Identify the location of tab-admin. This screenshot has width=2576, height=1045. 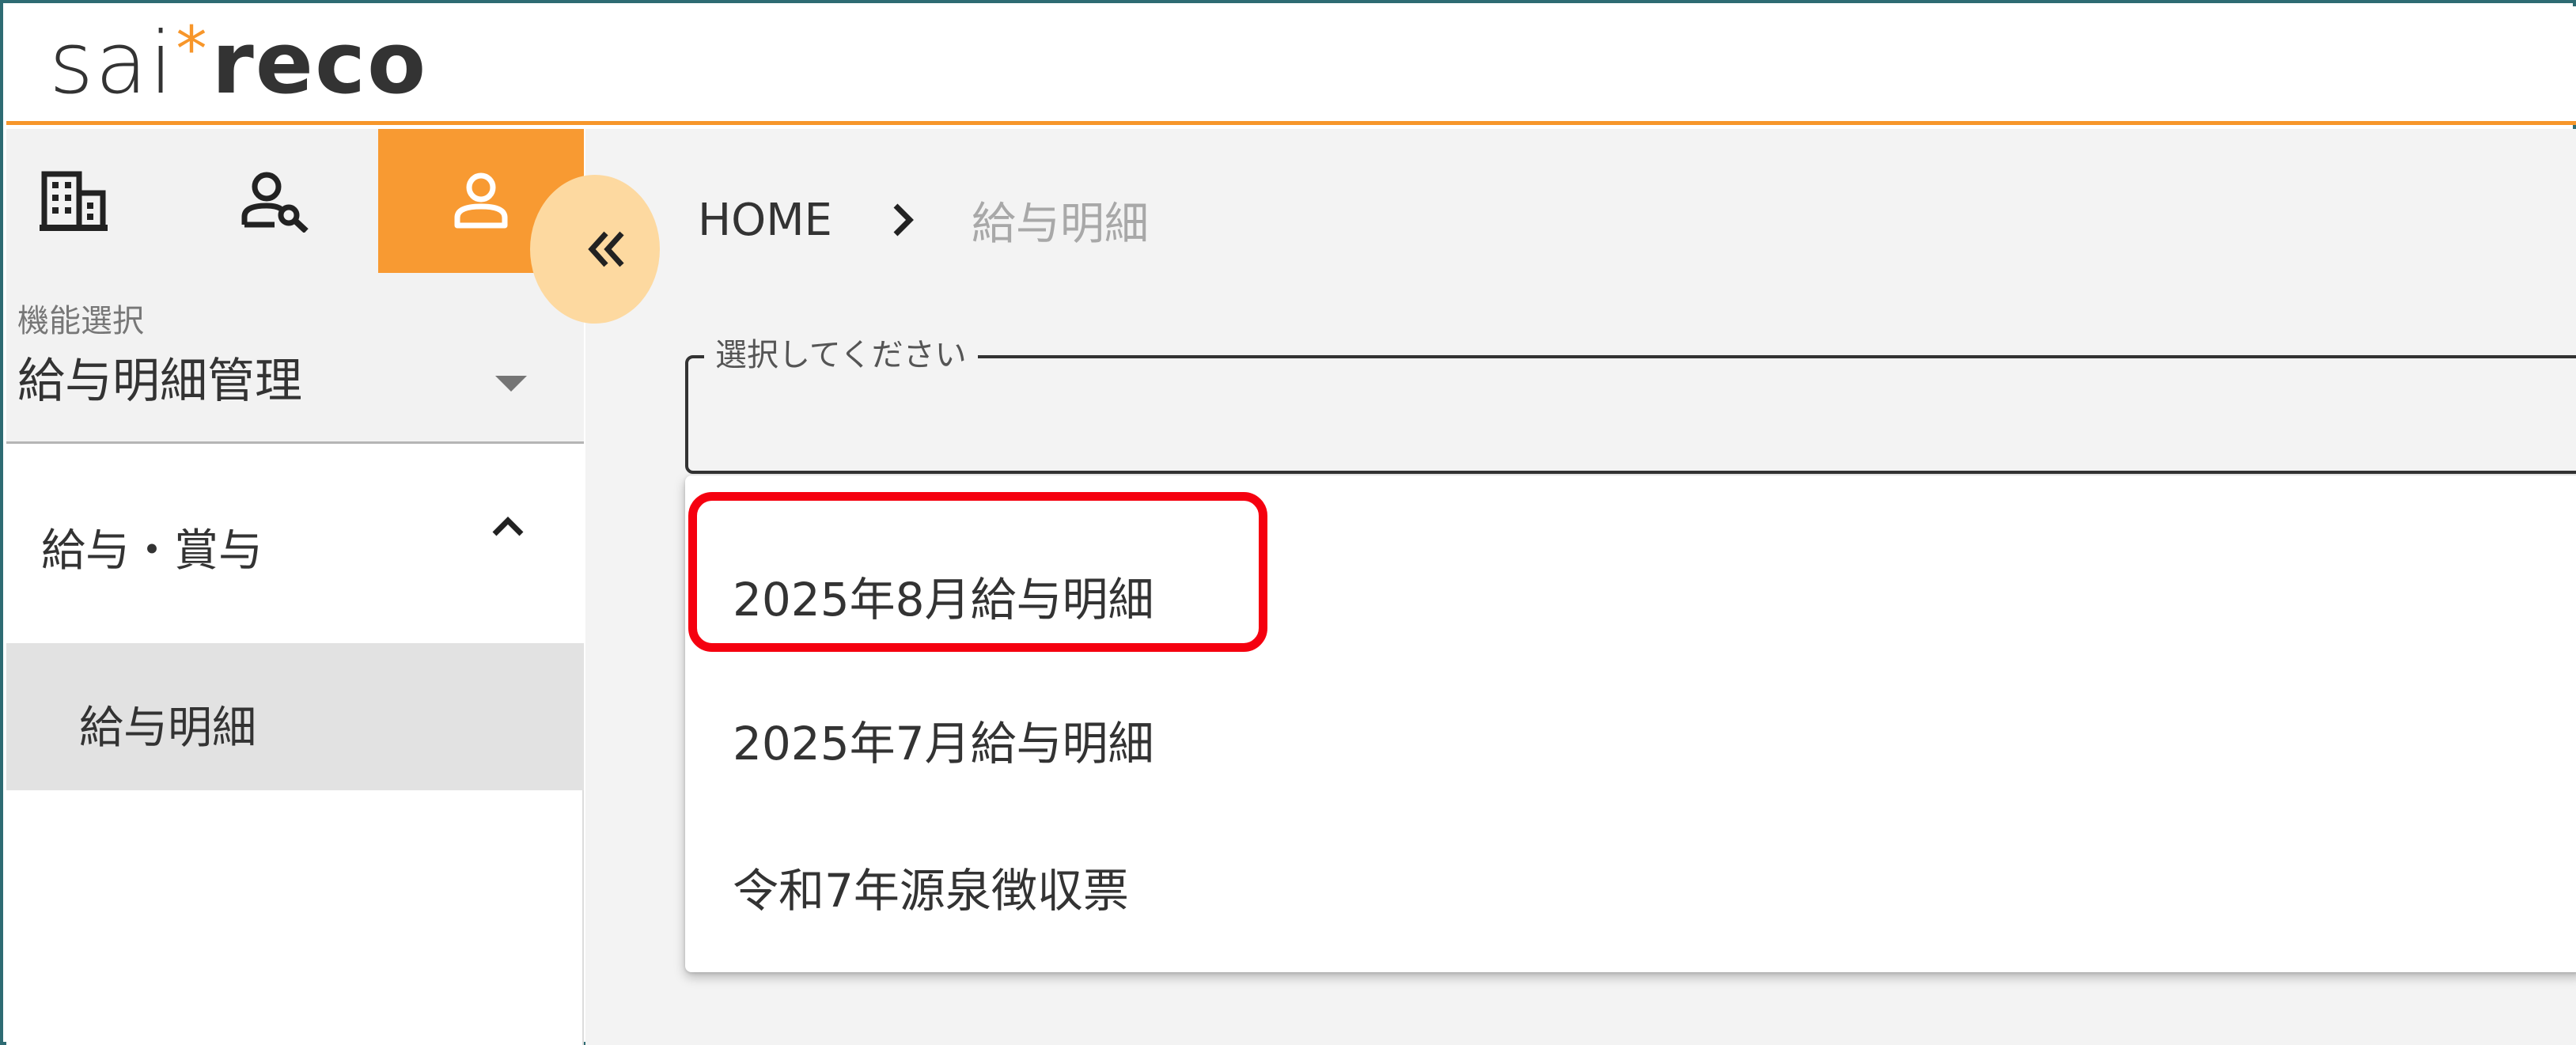
(275, 201).